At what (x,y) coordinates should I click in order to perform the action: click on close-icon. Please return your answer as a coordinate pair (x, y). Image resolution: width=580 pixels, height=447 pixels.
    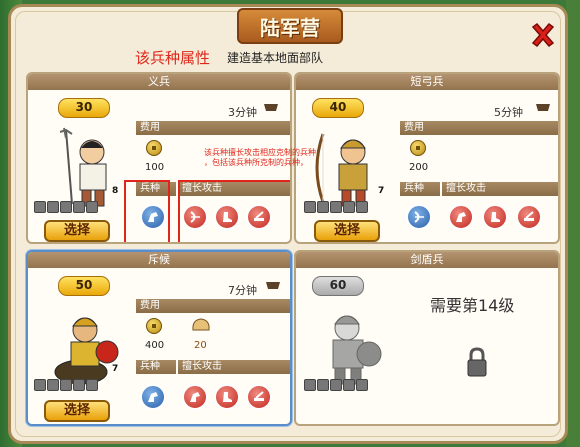
    Looking at the image, I should click on (543, 35).